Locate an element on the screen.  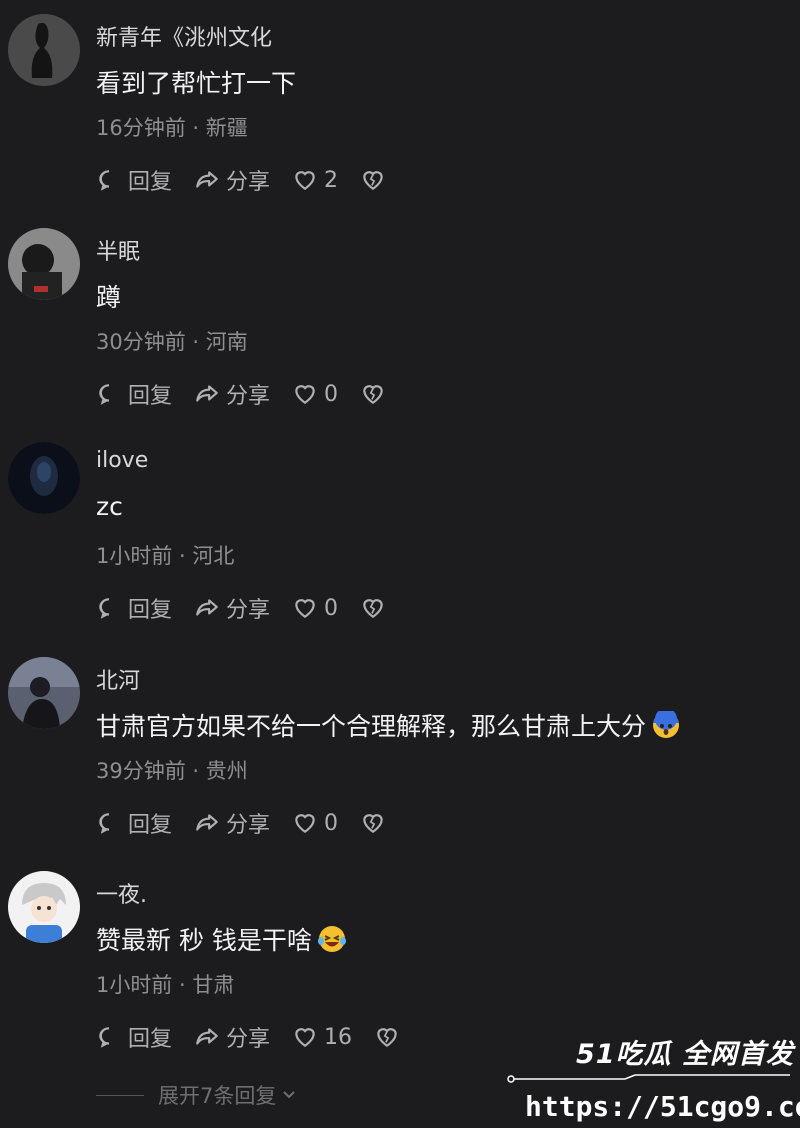
comment-meta: 1小时前 · 河北 is located at coordinates (165, 556).